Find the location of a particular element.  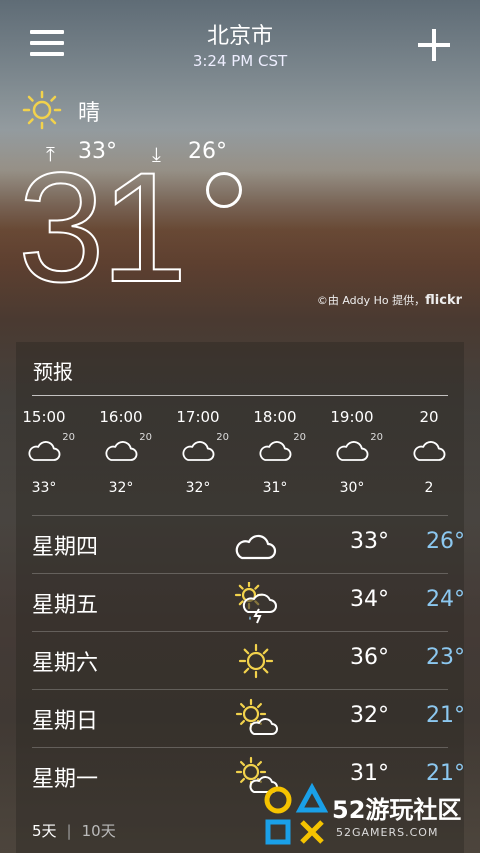

day-name: 星期四 is located at coordinates (65, 547).